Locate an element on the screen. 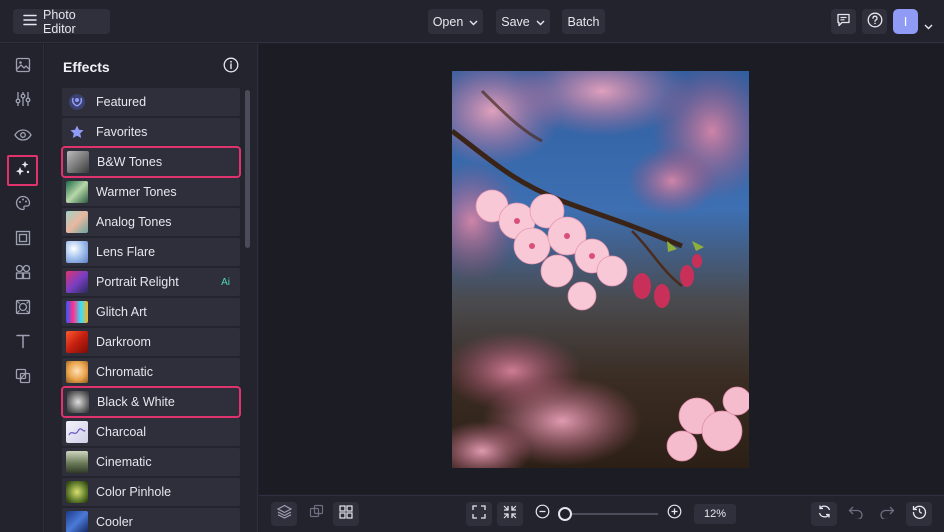 The width and height of the screenshot is (944, 532). menu-button: Photo Editor is located at coordinates (61, 21).